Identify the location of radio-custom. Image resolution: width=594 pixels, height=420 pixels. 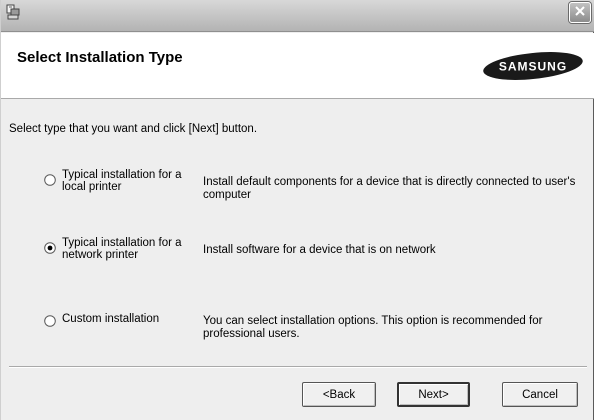
(50, 320).